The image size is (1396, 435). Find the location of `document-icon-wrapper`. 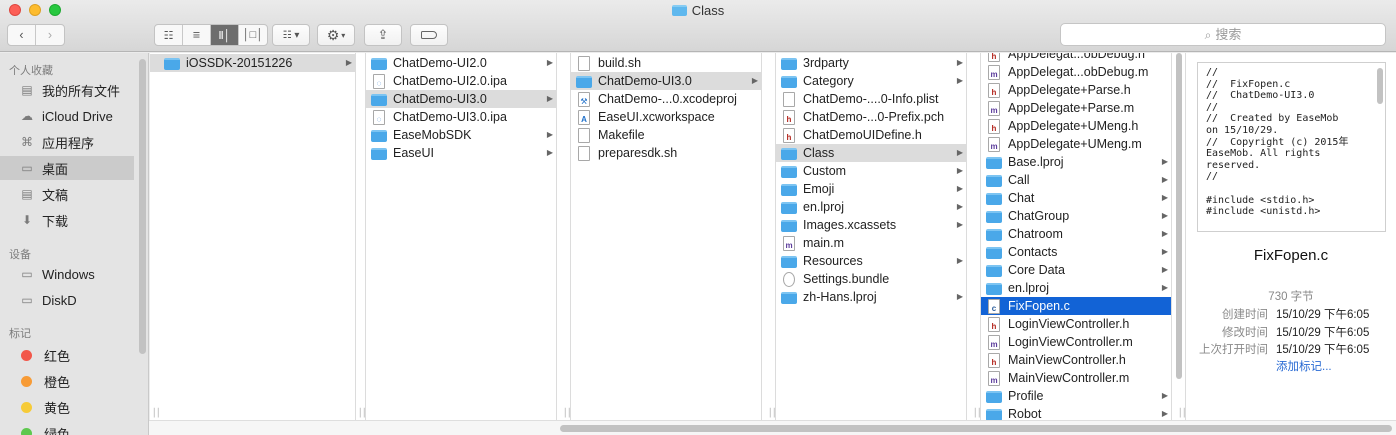

document-icon-wrapper is located at coordinates (584, 63).